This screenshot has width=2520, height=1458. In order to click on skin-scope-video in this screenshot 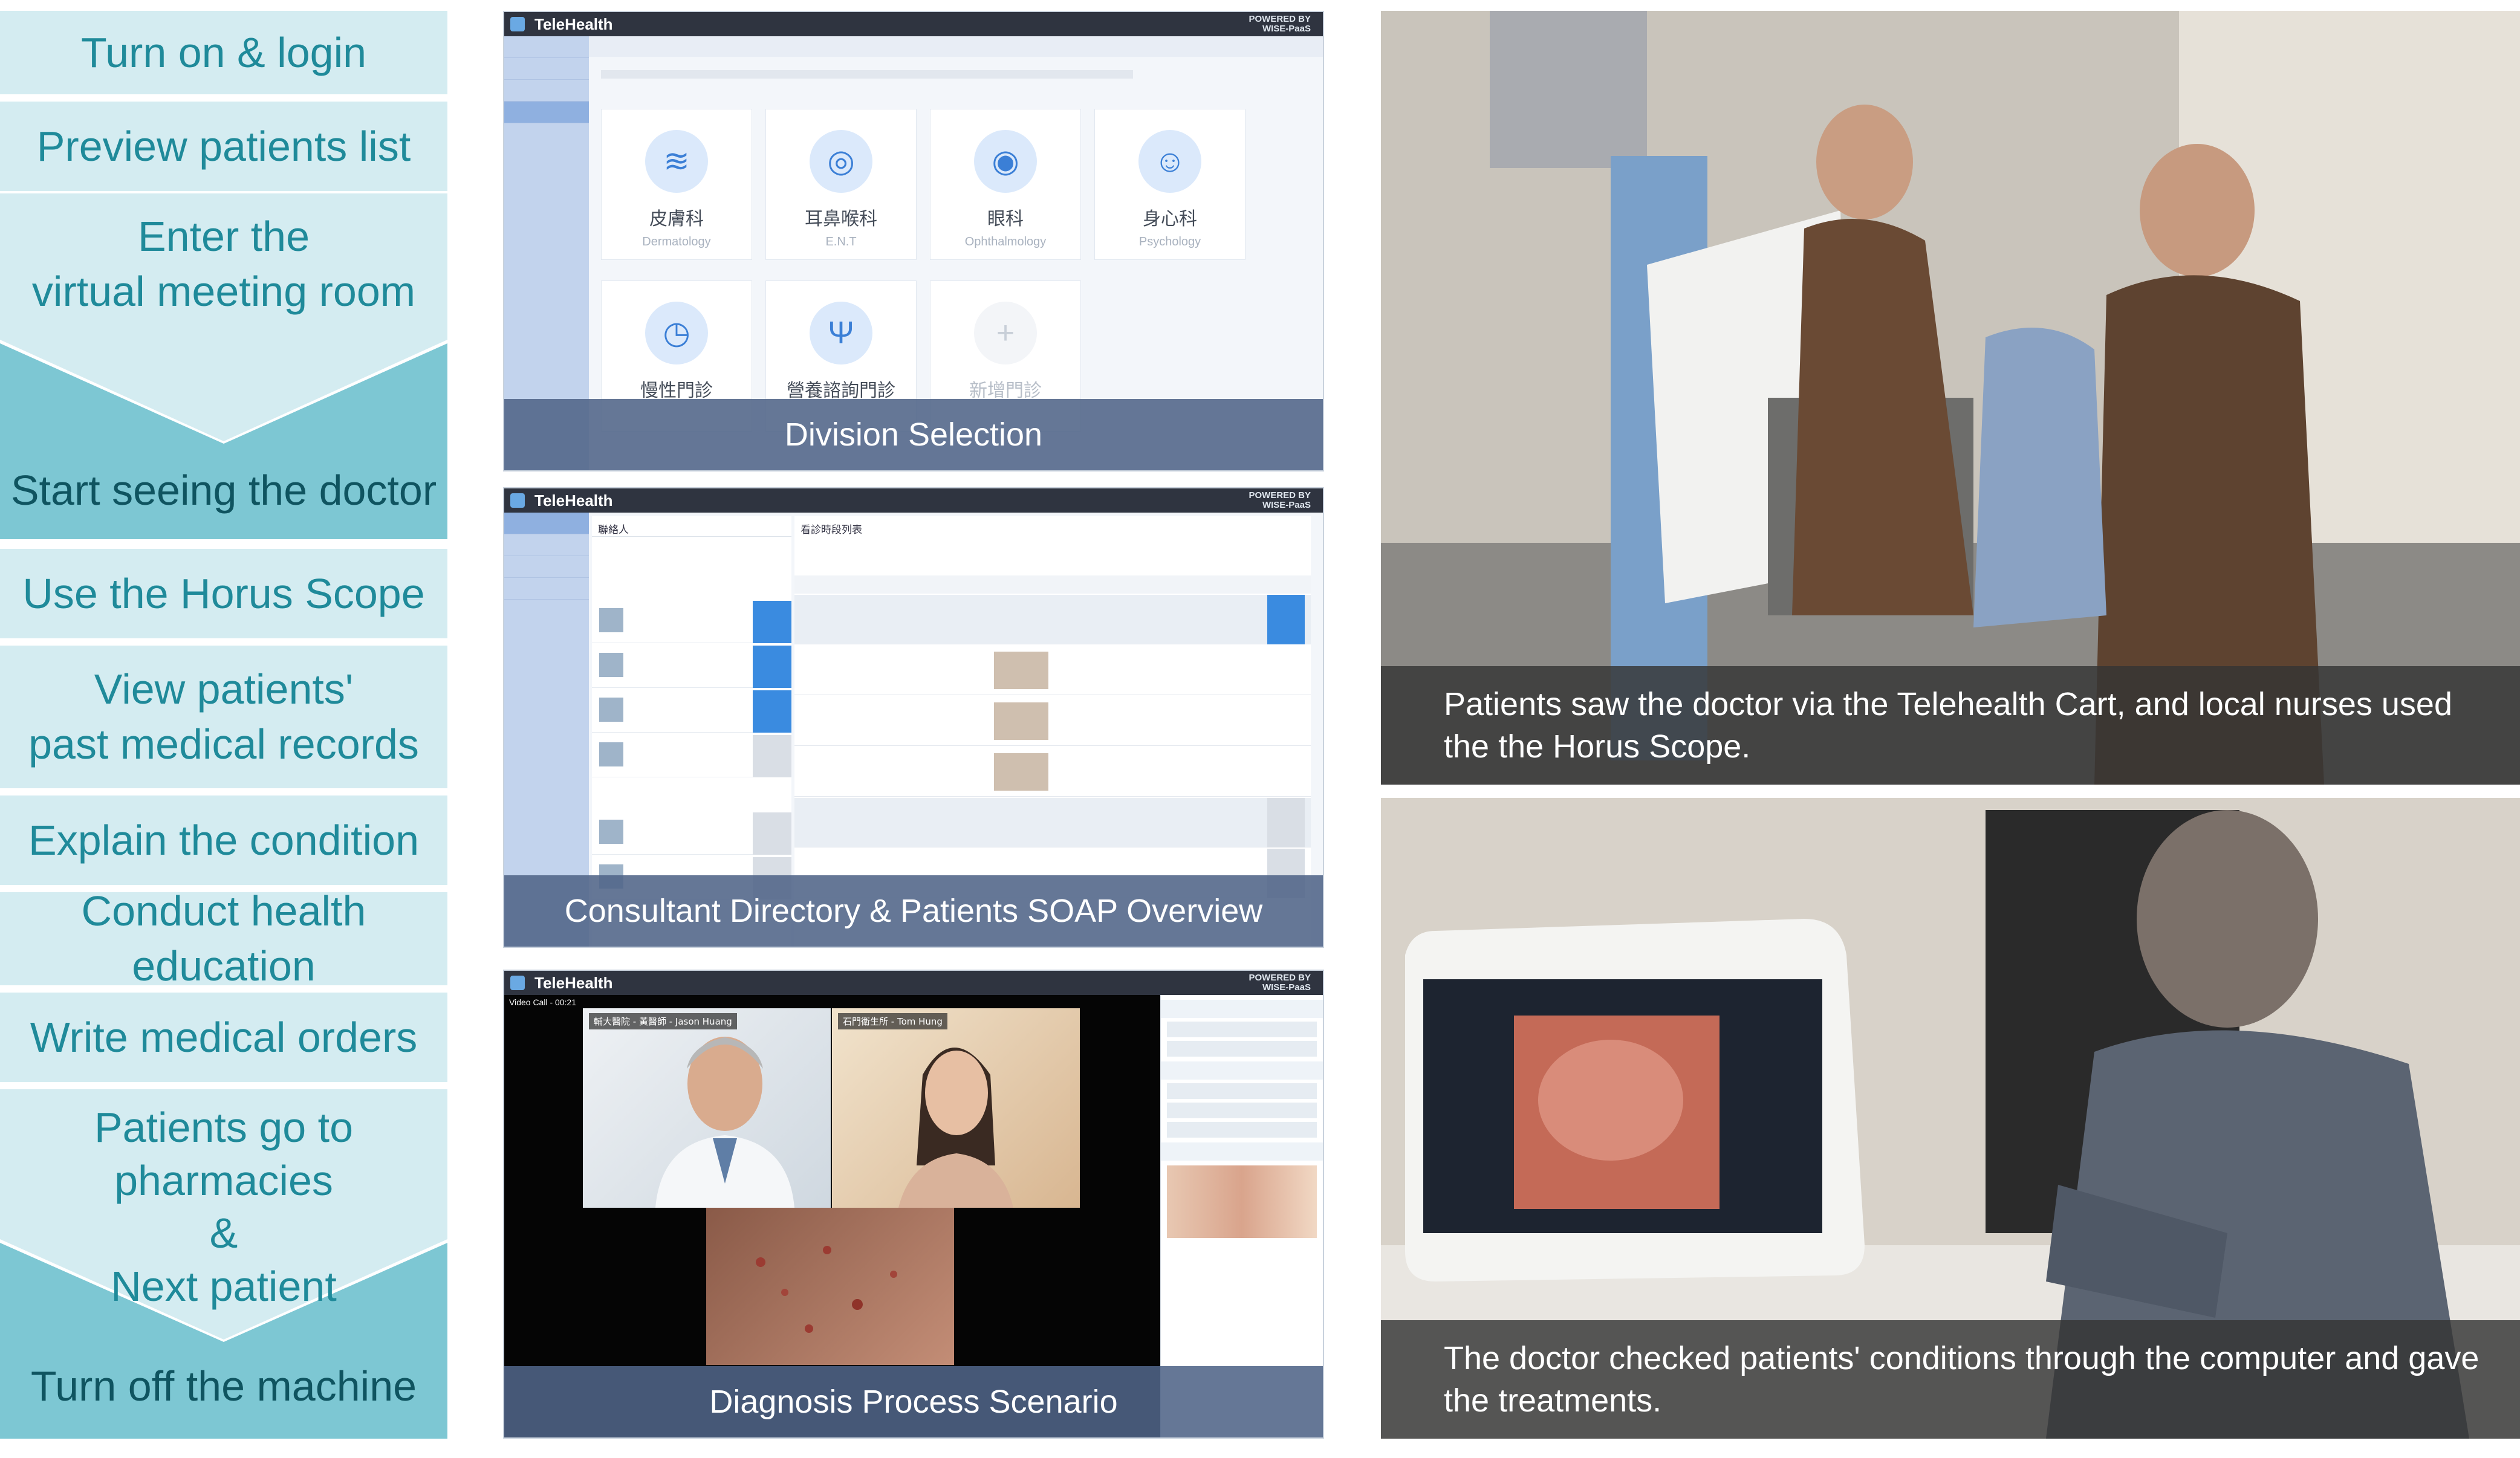, I will do `click(830, 1286)`.